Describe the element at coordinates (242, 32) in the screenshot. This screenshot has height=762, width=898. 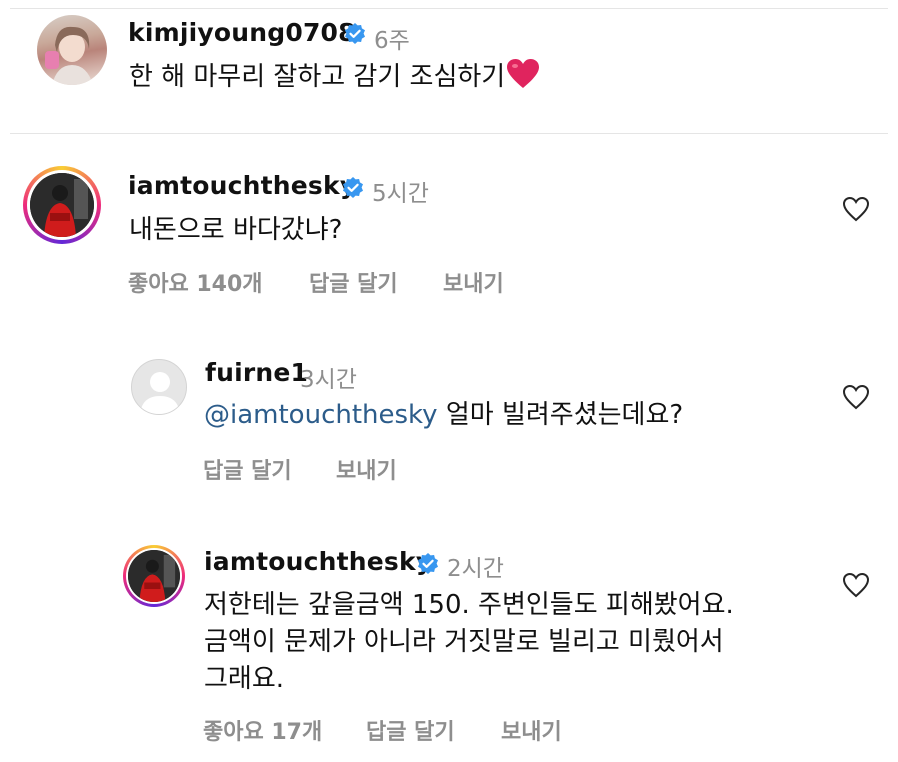
I see `username: kimjiyoung0708` at that location.